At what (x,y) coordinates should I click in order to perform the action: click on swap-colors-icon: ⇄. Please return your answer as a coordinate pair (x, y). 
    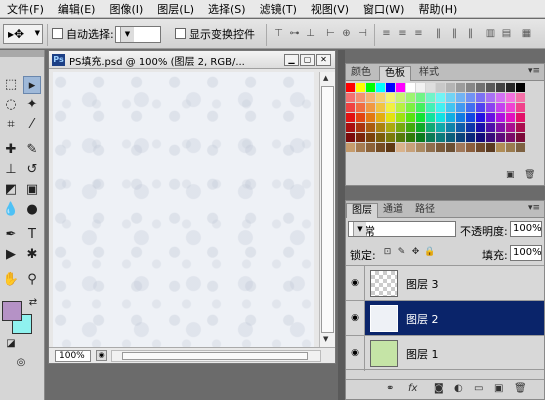
    Looking at the image, I should click on (33, 303).